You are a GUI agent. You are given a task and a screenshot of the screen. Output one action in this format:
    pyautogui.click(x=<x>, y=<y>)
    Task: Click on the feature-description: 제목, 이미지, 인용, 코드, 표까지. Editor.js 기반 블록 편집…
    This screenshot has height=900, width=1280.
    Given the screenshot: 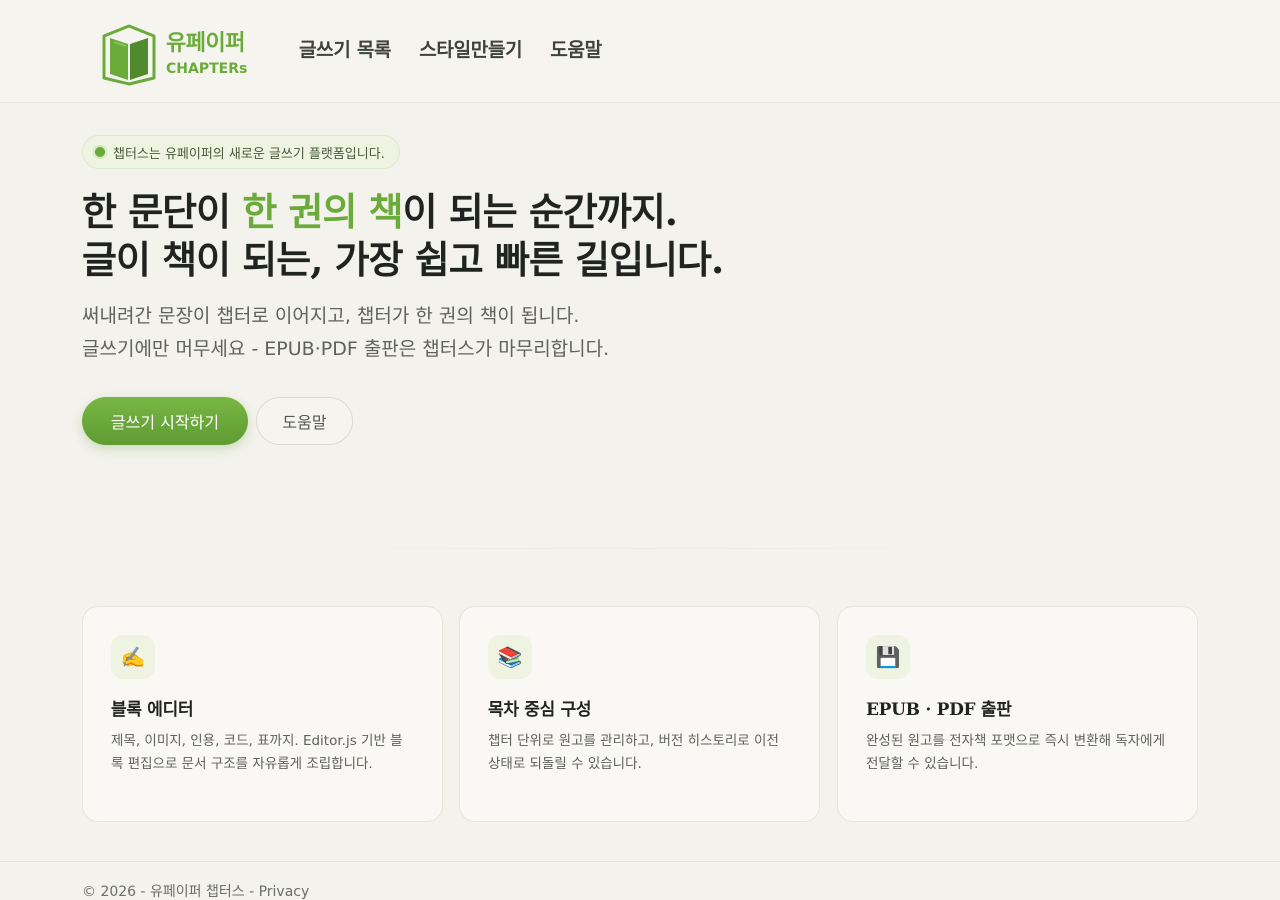 What is the action you would take?
    pyautogui.click(x=257, y=752)
    